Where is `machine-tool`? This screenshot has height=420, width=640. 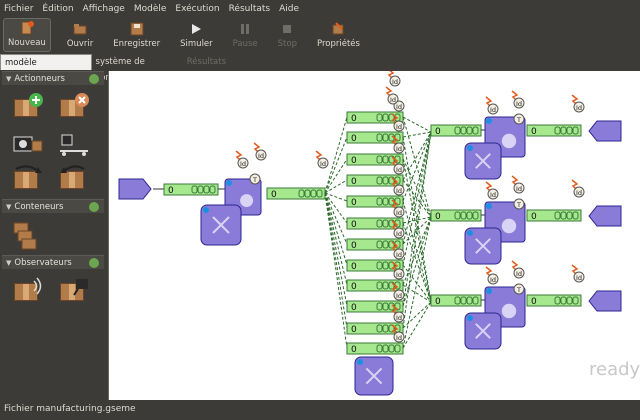
machine-tool is located at coordinates (28, 143).